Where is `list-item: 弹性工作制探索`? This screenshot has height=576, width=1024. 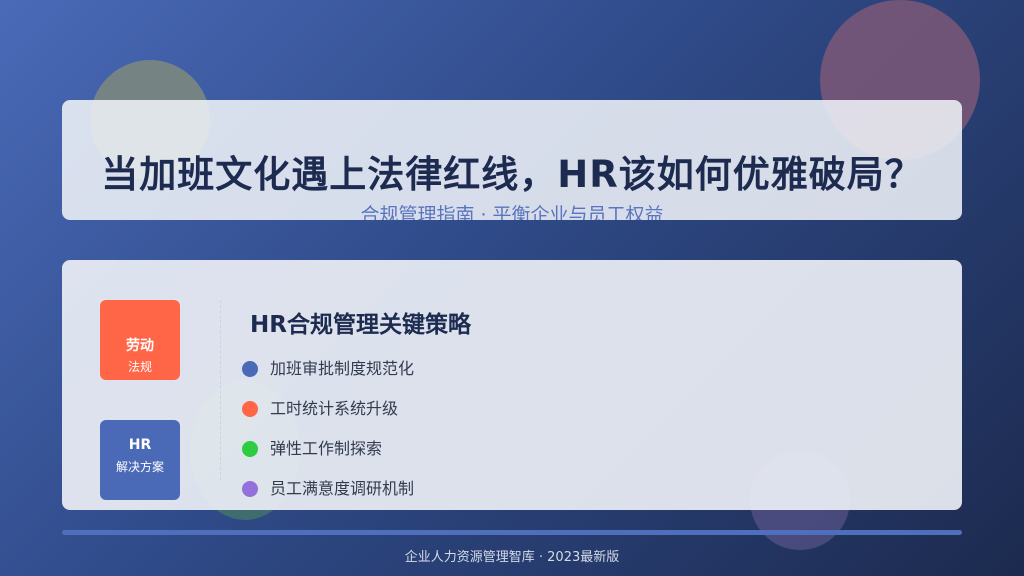 list-item: 弹性工作制探索 is located at coordinates (328, 457).